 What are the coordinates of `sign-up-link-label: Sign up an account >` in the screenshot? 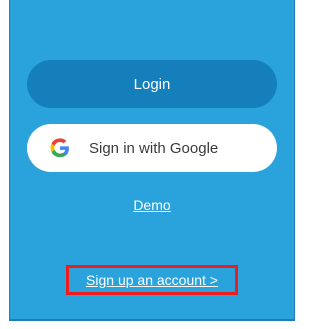 It's located at (152, 280).